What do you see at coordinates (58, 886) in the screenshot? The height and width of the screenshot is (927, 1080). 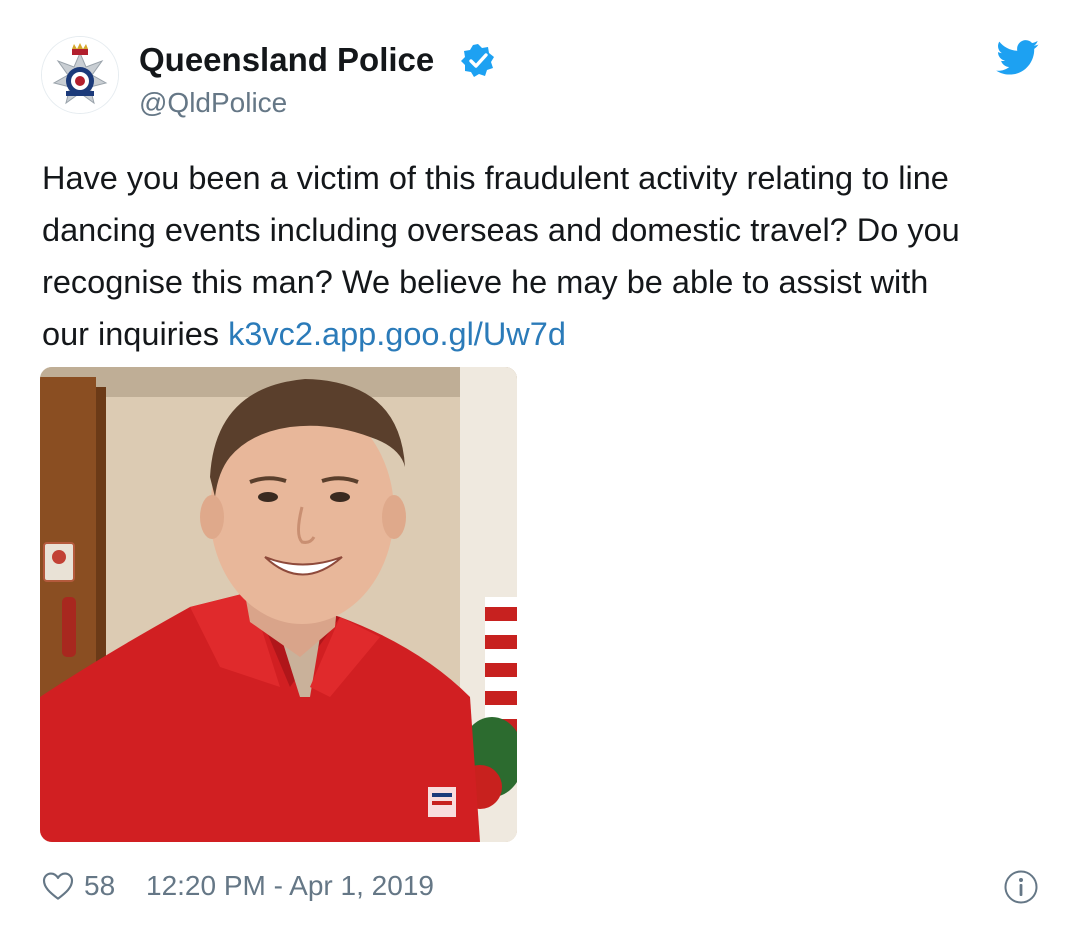 I see `heart-icon` at bounding box center [58, 886].